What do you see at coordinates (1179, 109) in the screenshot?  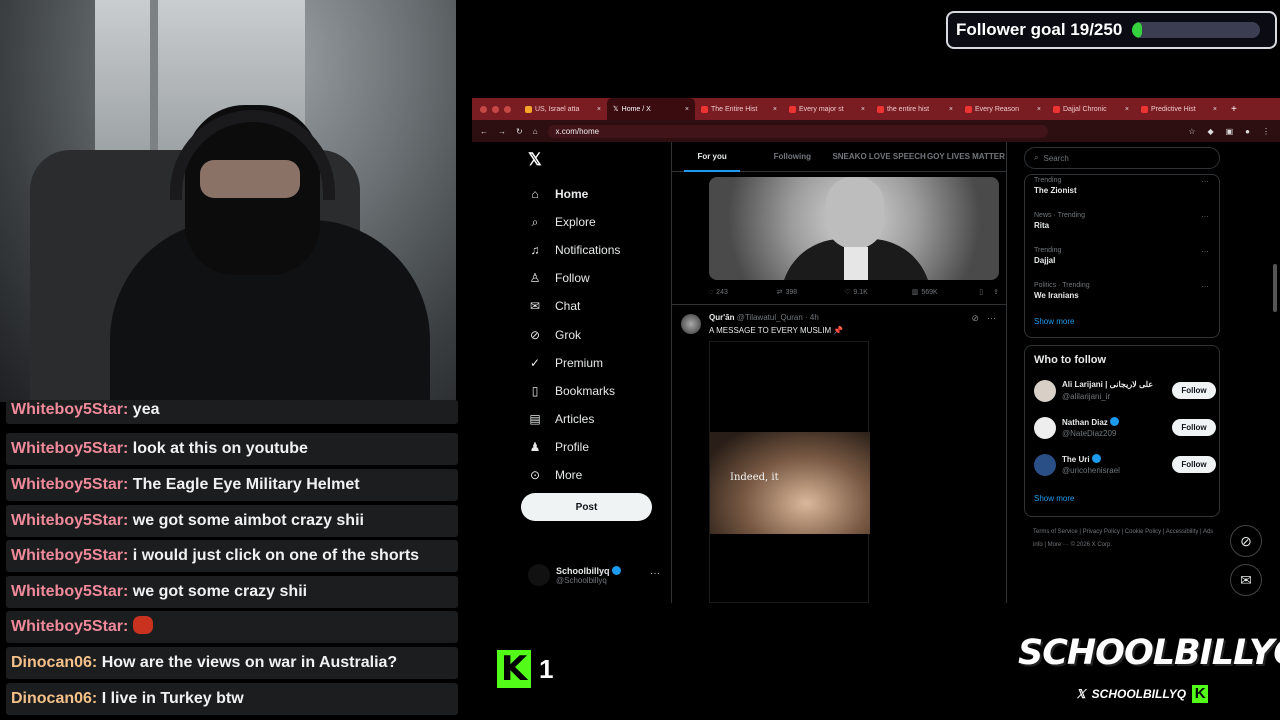 I see `browser-tab: Predictive Hist ×` at bounding box center [1179, 109].